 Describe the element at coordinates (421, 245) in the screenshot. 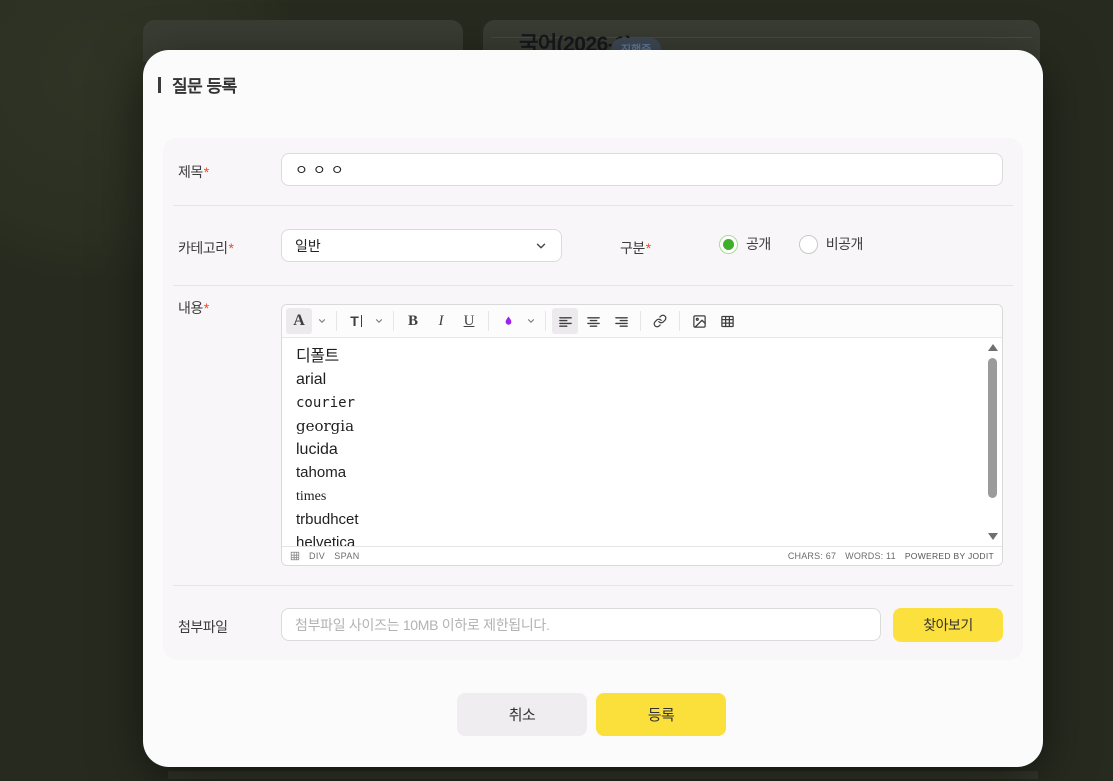

I see `category-select: 일반` at that location.